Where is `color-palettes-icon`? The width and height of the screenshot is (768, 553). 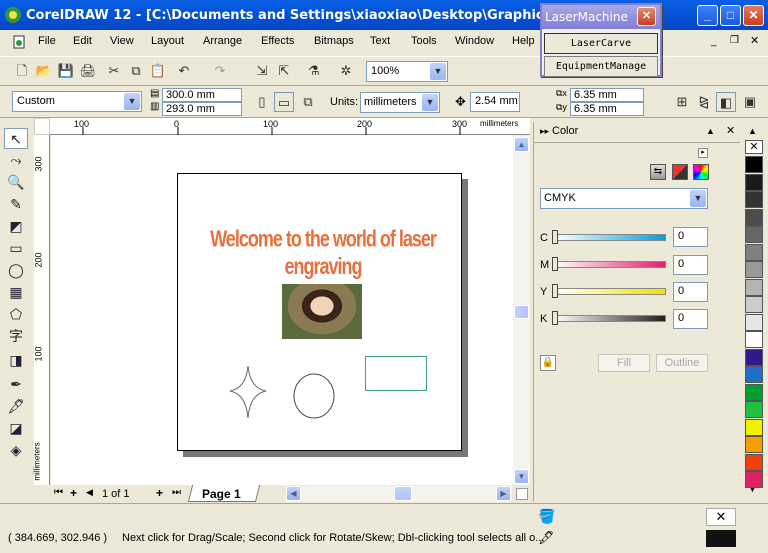 color-palettes-icon is located at coordinates (701, 172).